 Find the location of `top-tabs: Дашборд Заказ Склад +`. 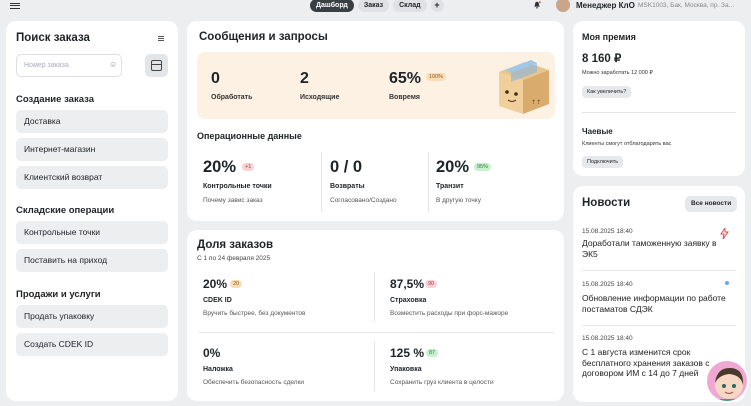

top-tabs: Дашборд Заказ Склад + is located at coordinates (377, 6).